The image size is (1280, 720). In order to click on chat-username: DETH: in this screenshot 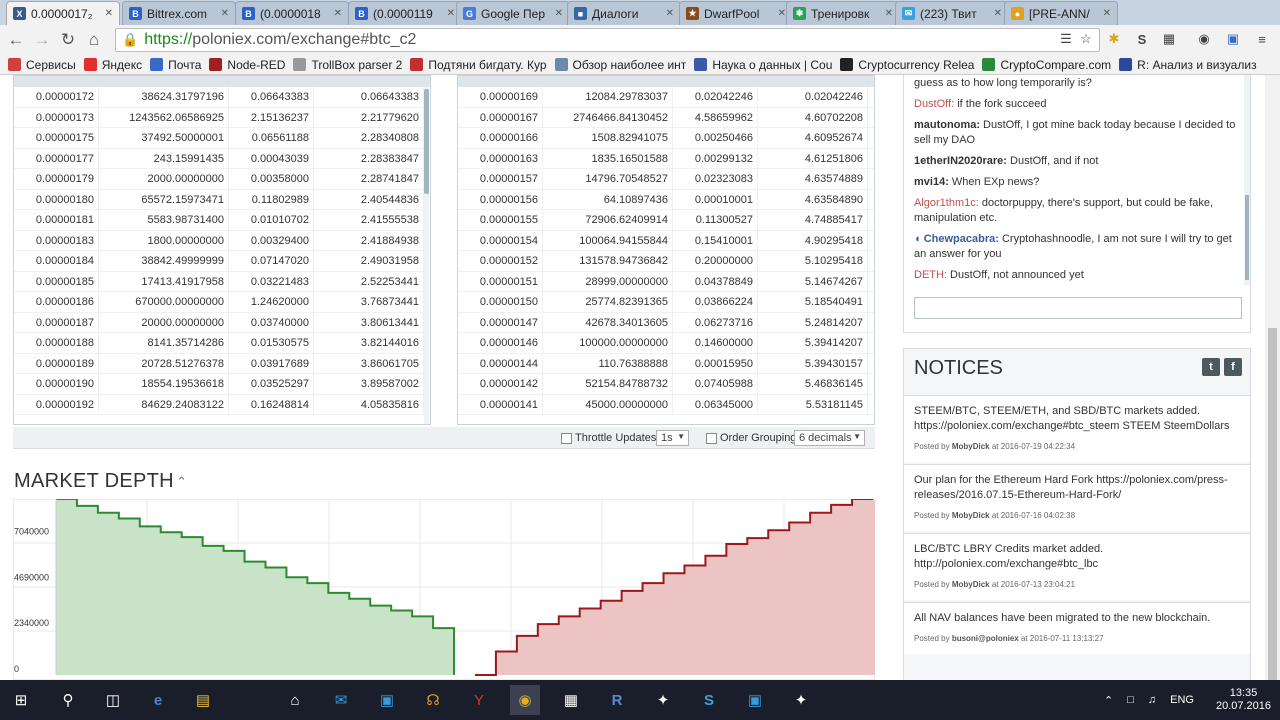, I will do `click(930, 275)`.